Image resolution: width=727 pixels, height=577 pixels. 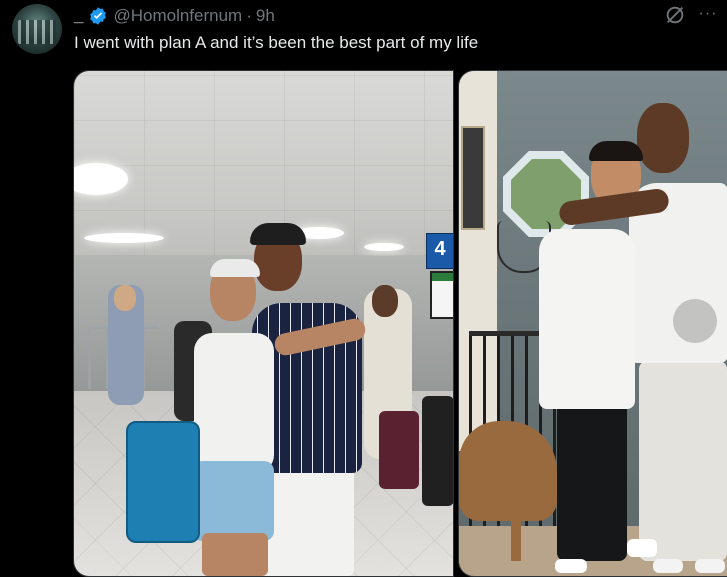 What do you see at coordinates (235, 268) in the screenshot?
I see `teen-hat` at bounding box center [235, 268].